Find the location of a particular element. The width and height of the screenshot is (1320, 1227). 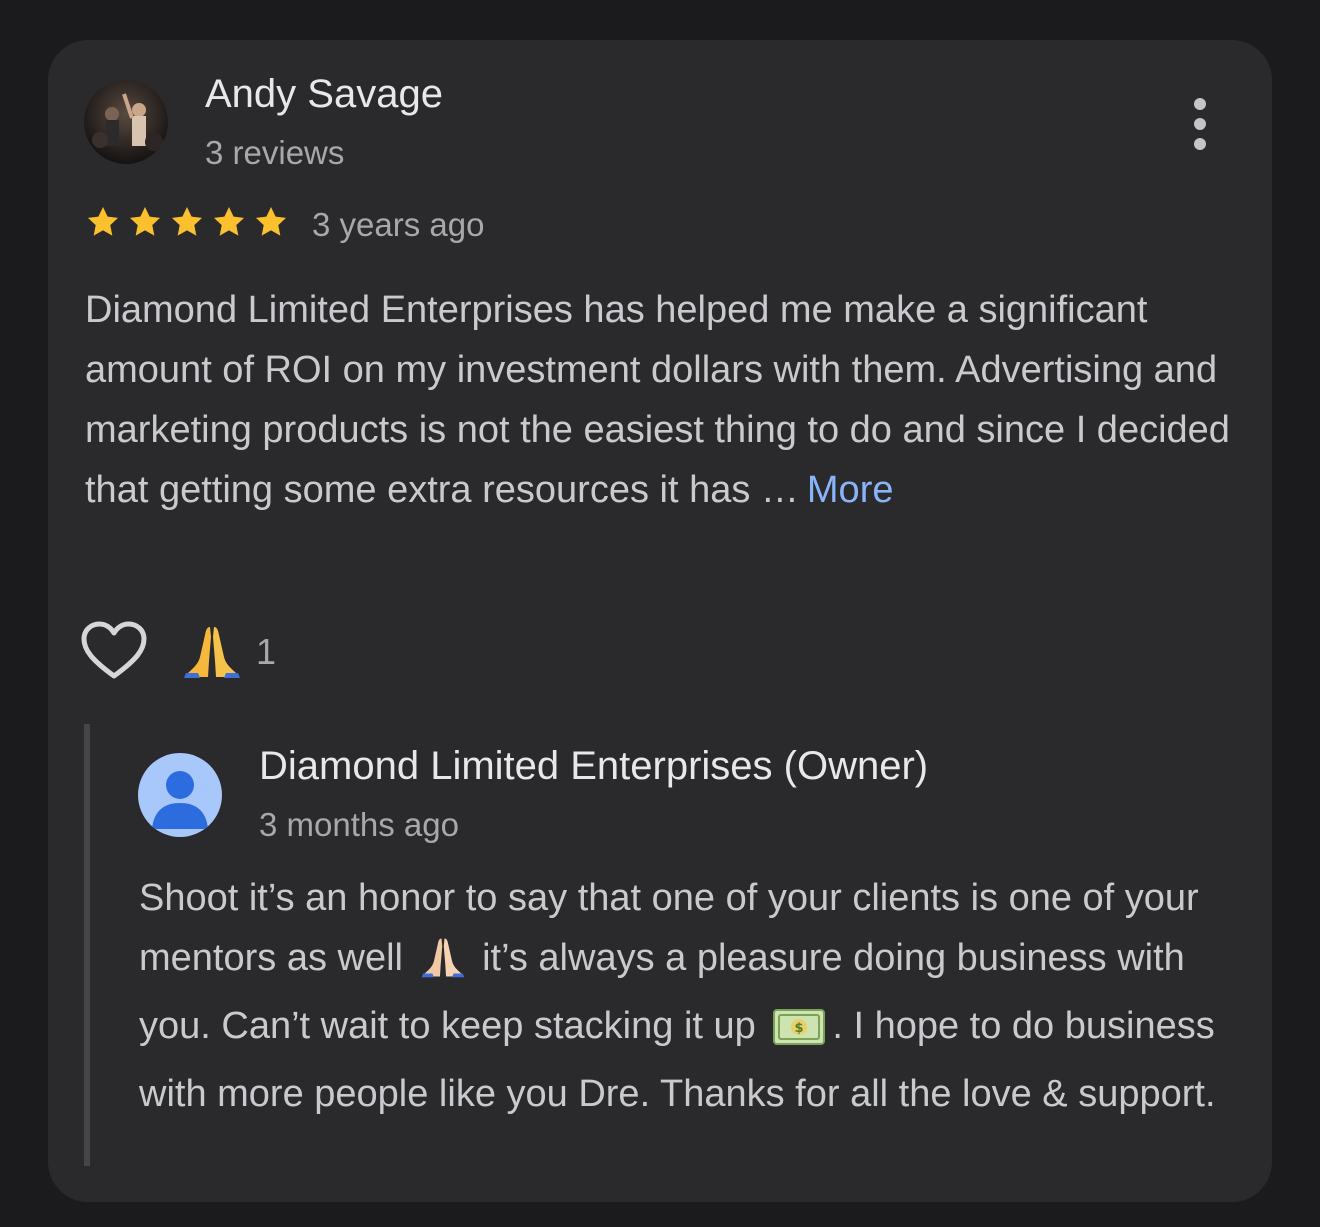

star-rating is located at coordinates (187, 224).